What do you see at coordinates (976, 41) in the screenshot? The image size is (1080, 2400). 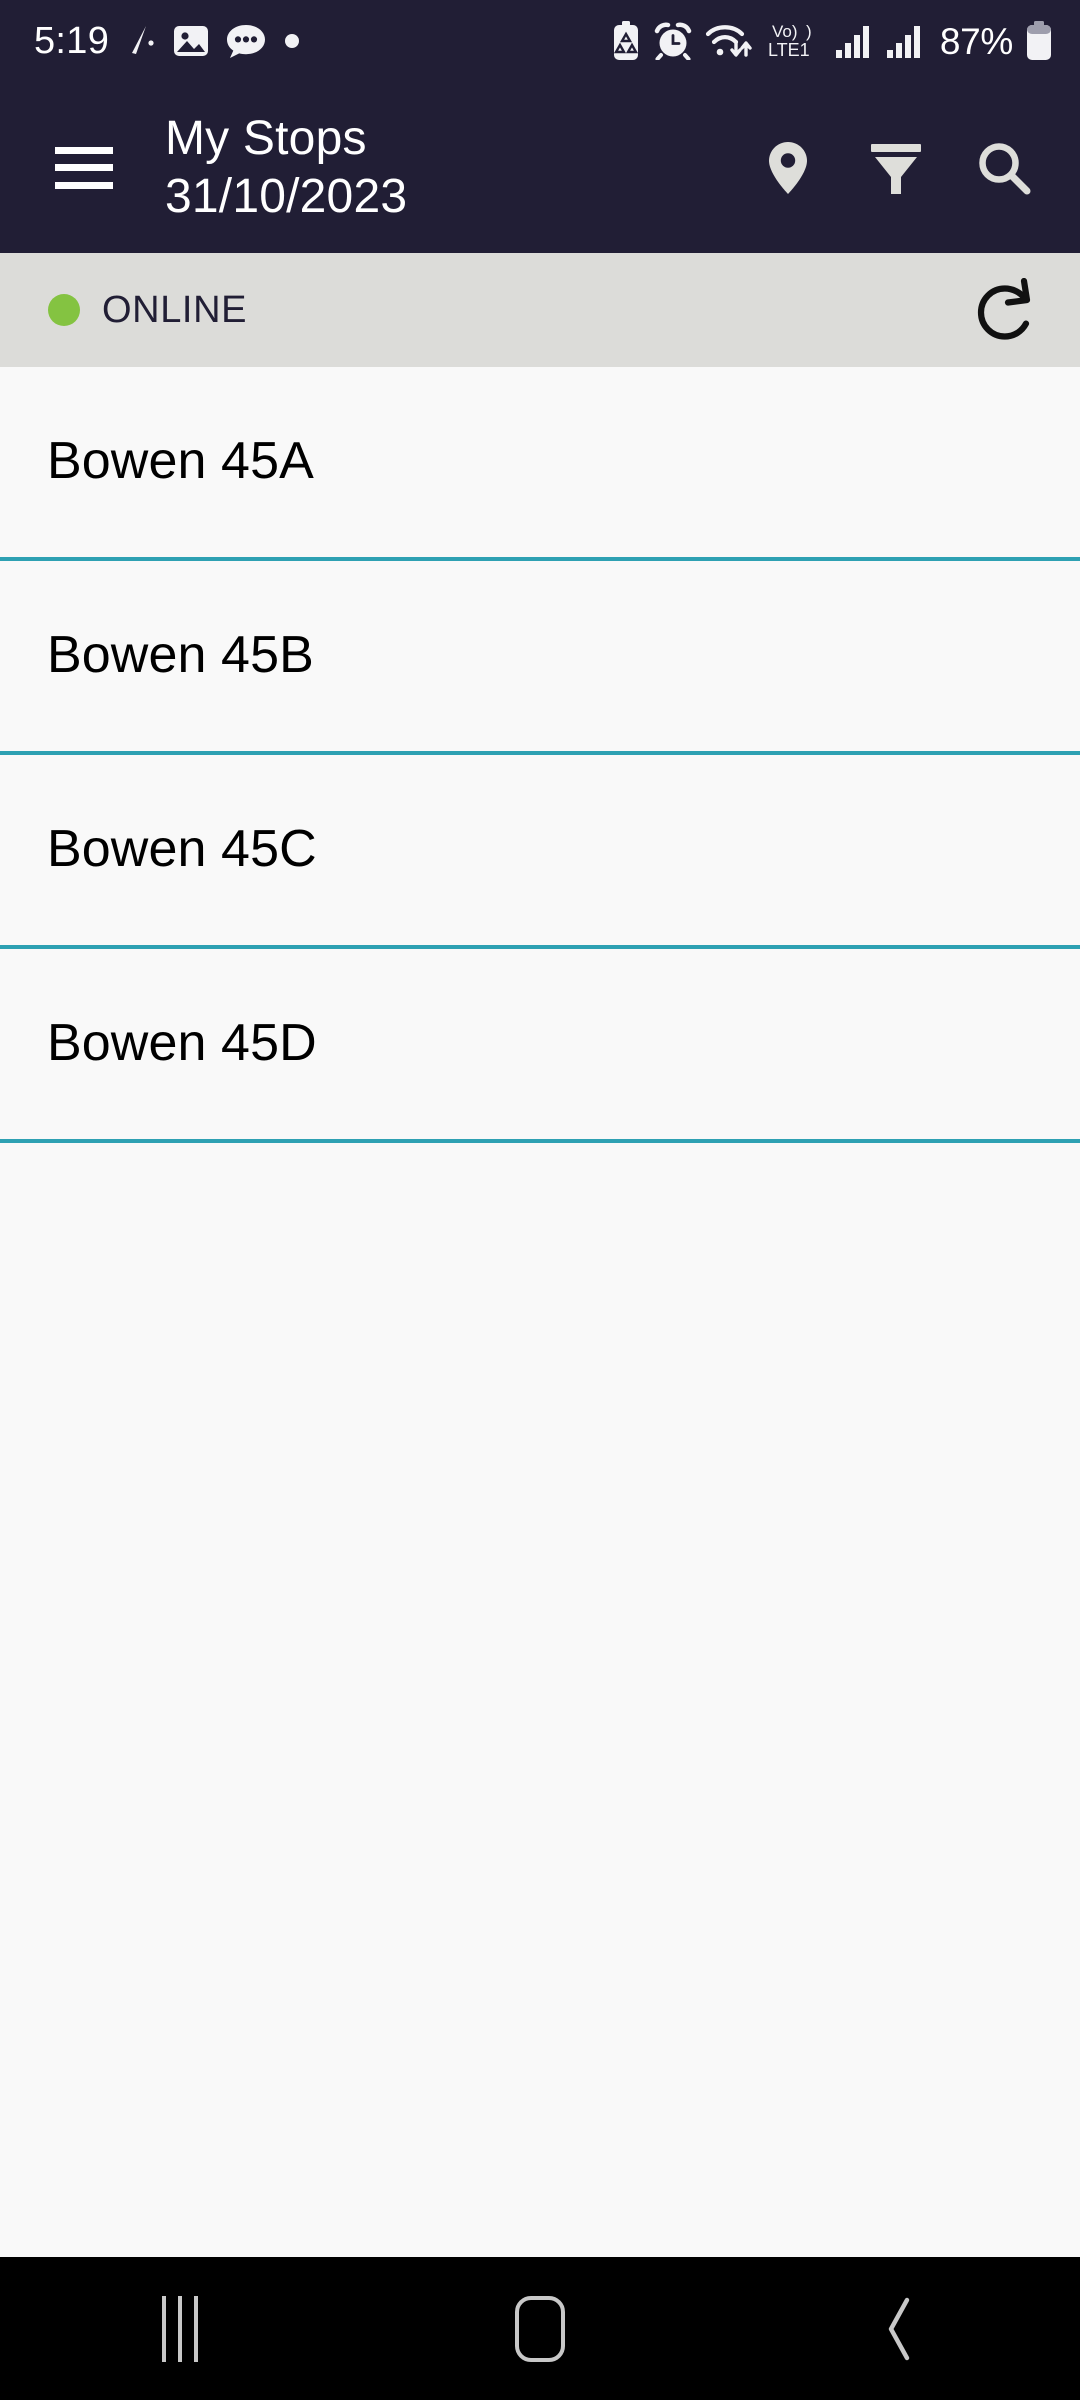 I see `battery-percentage-label: 87%` at bounding box center [976, 41].